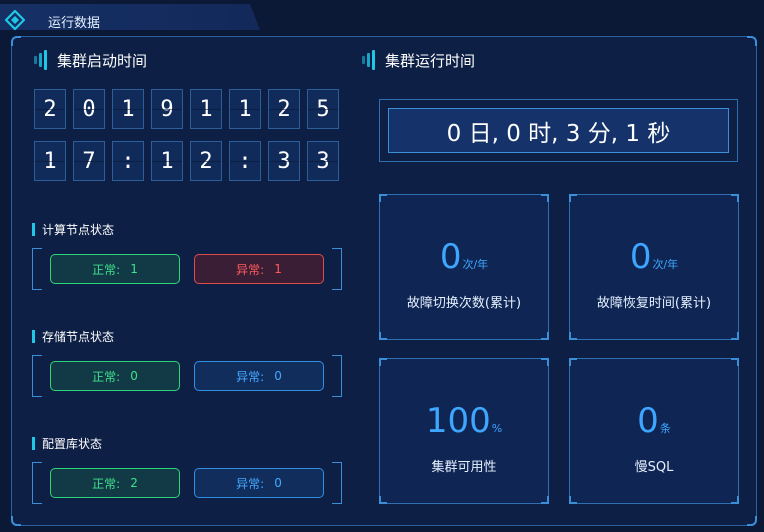 This screenshot has width=764, height=532. What do you see at coordinates (450, 257) in the screenshot?
I see `failover-count-value: 0` at bounding box center [450, 257].